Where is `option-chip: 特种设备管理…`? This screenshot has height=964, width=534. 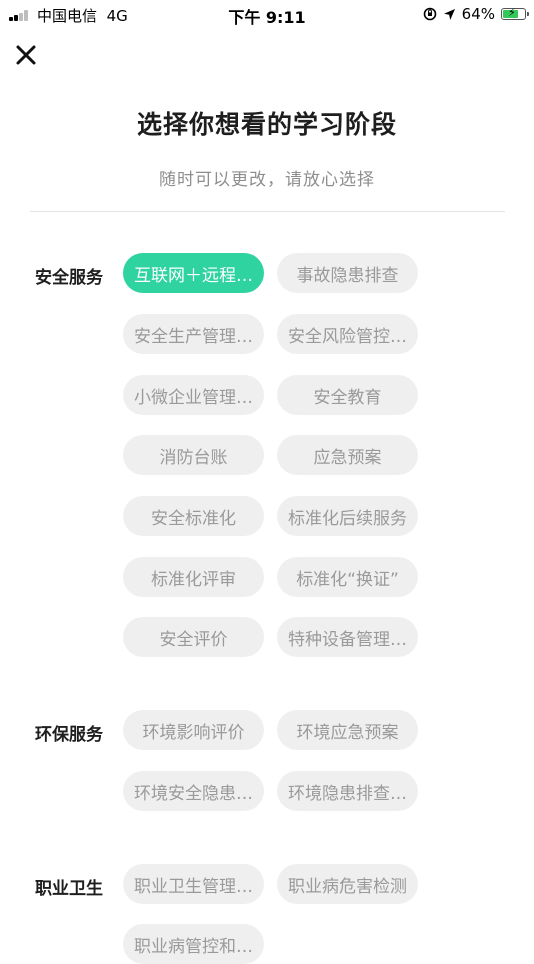
option-chip: 特种设备管理… is located at coordinates (347, 637).